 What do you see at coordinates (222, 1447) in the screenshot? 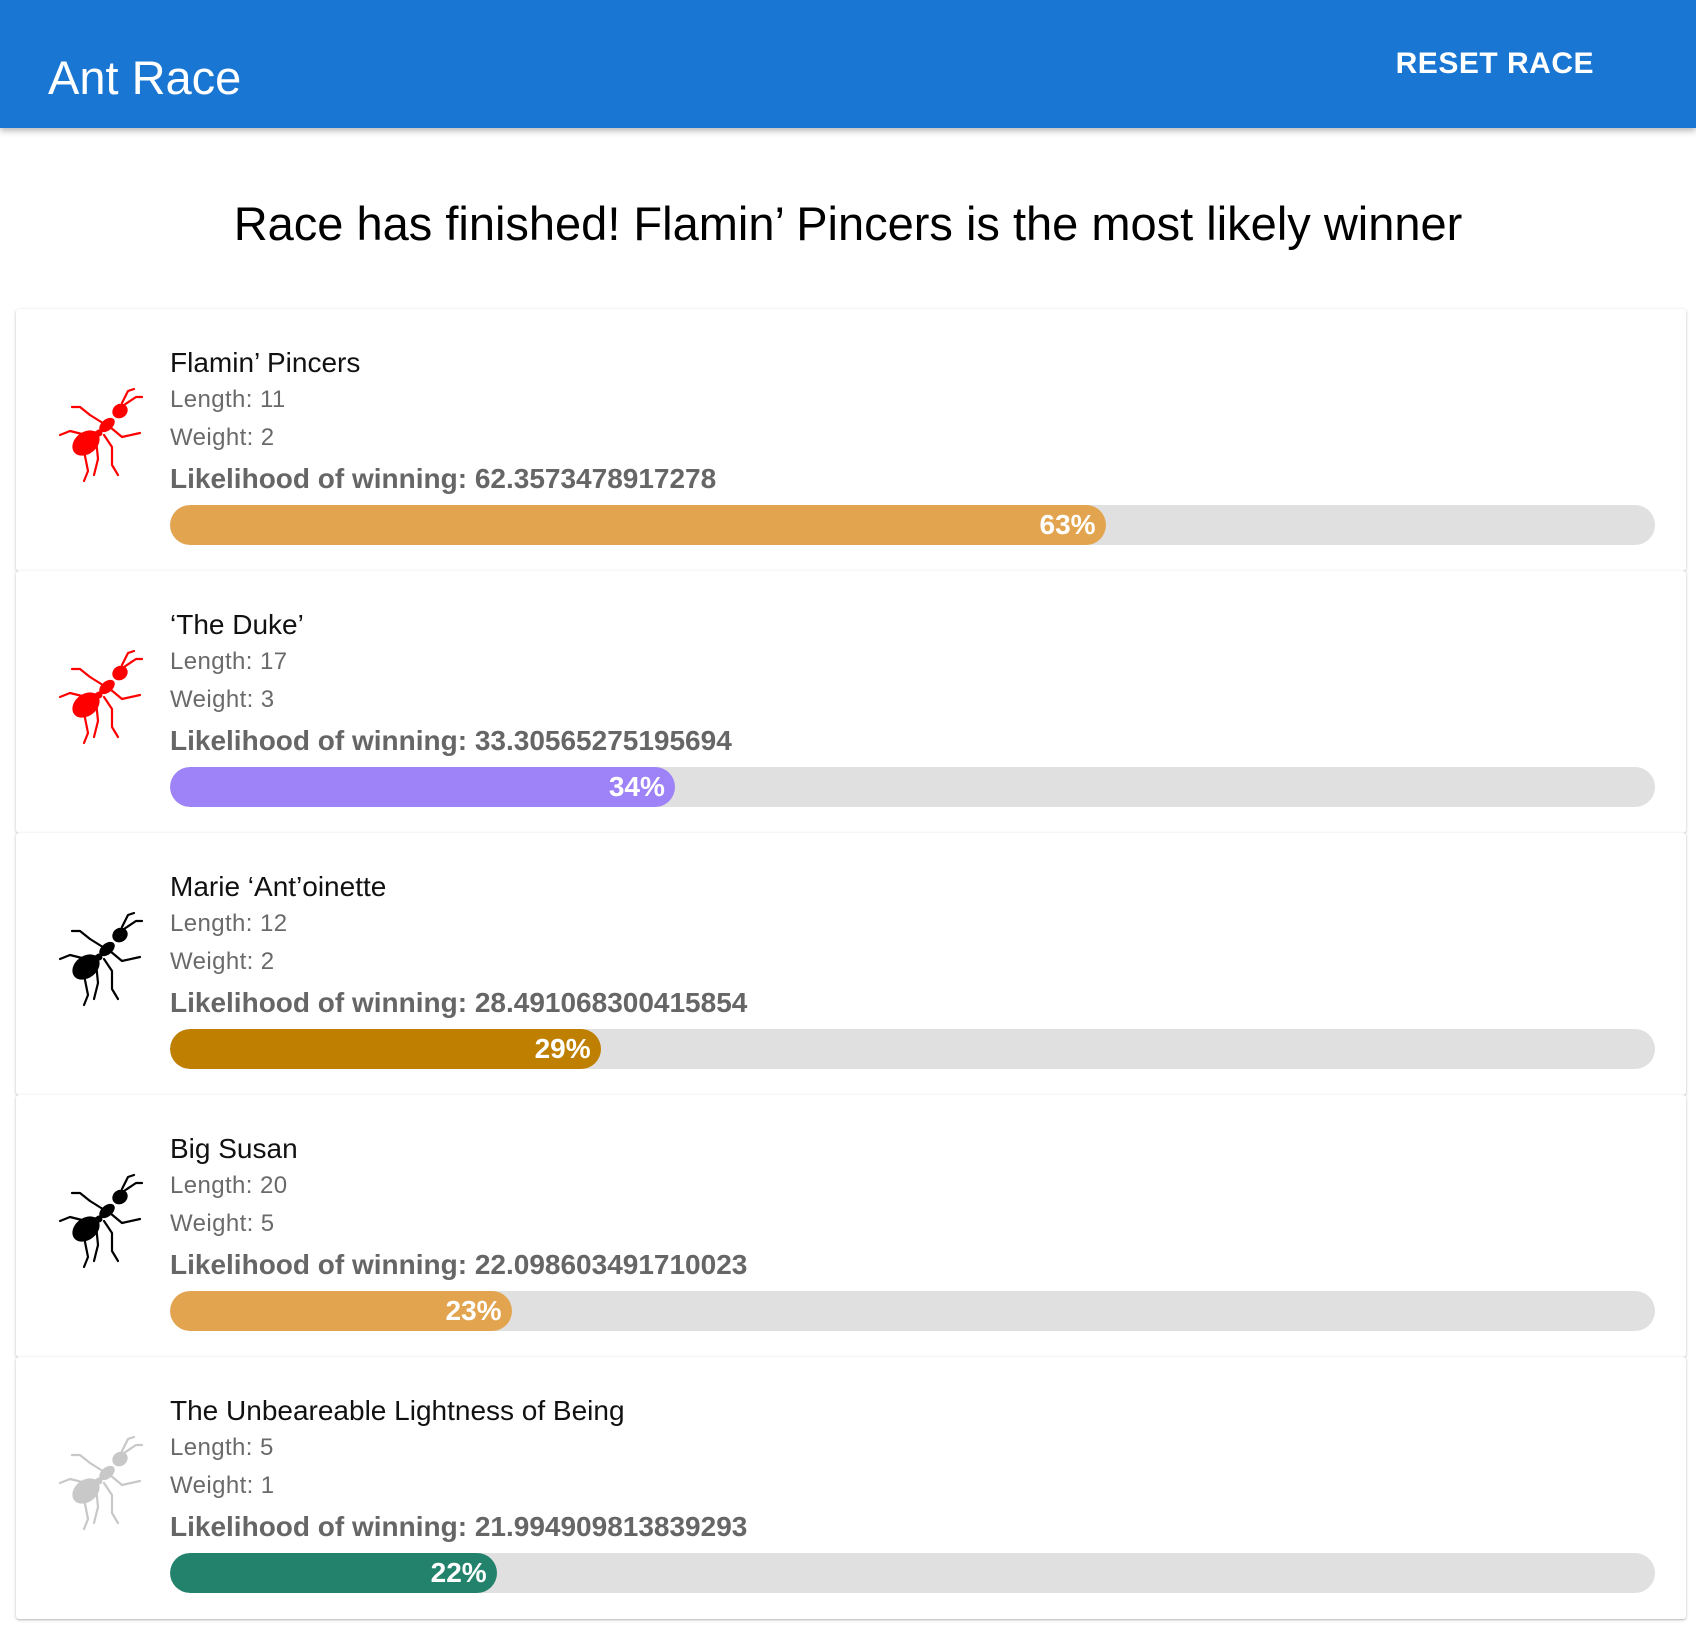
I see `ant-length: Length: 5` at bounding box center [222, 1447].